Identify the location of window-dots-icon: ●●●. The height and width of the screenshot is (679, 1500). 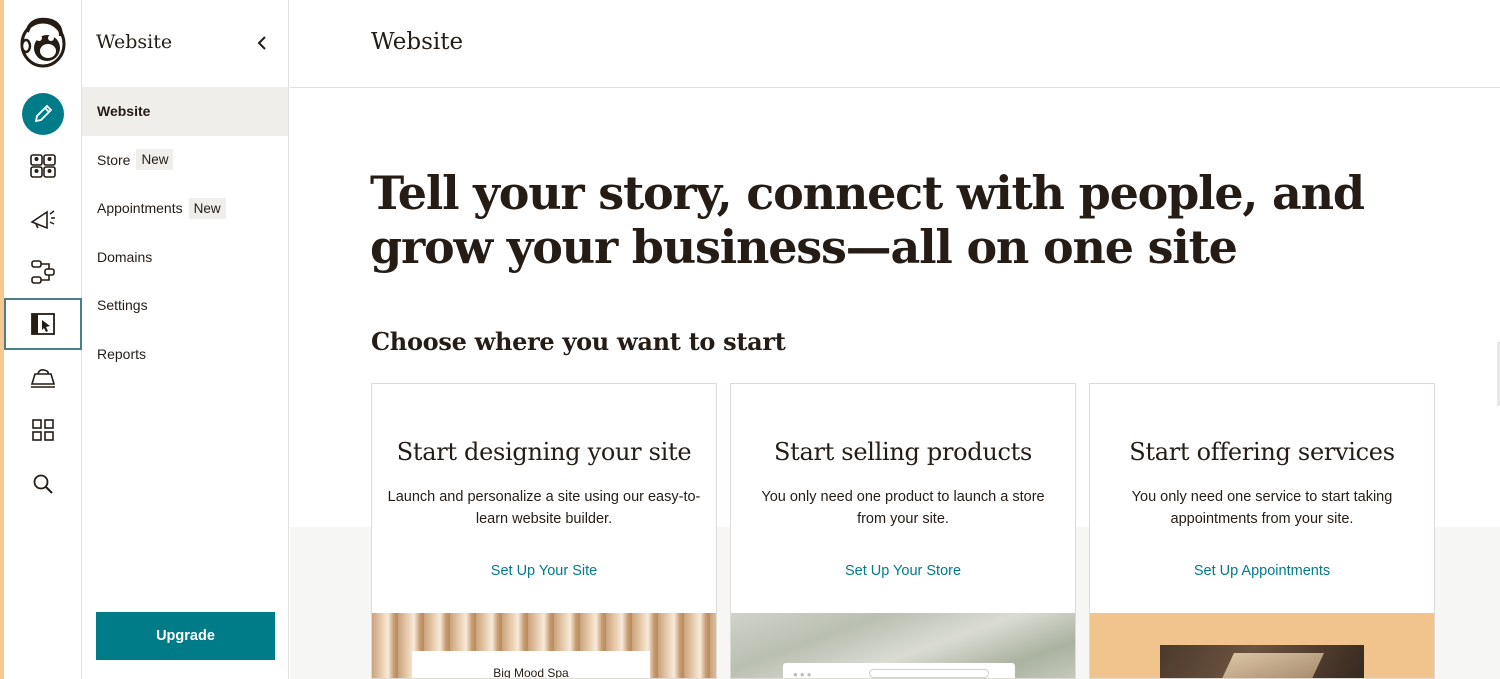
(803, 674).